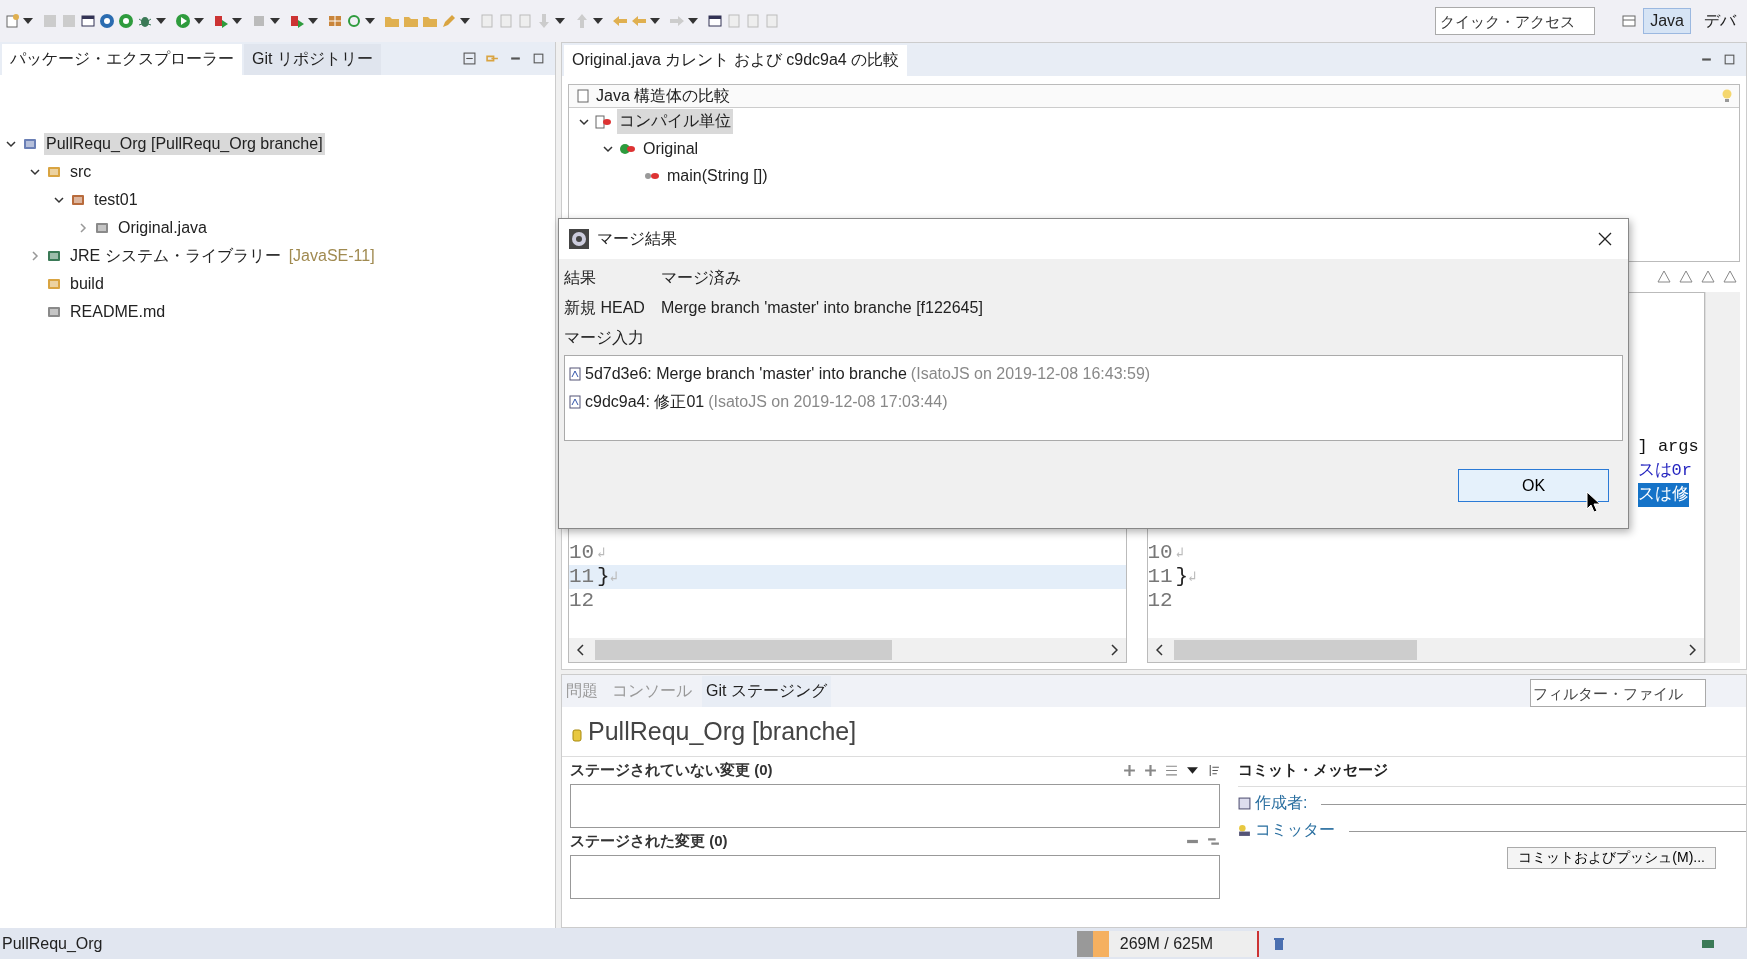 Image resolution: width=1747 pixels, height=959 pixels. I want to click on tree-item: test01, so click(116, 200).